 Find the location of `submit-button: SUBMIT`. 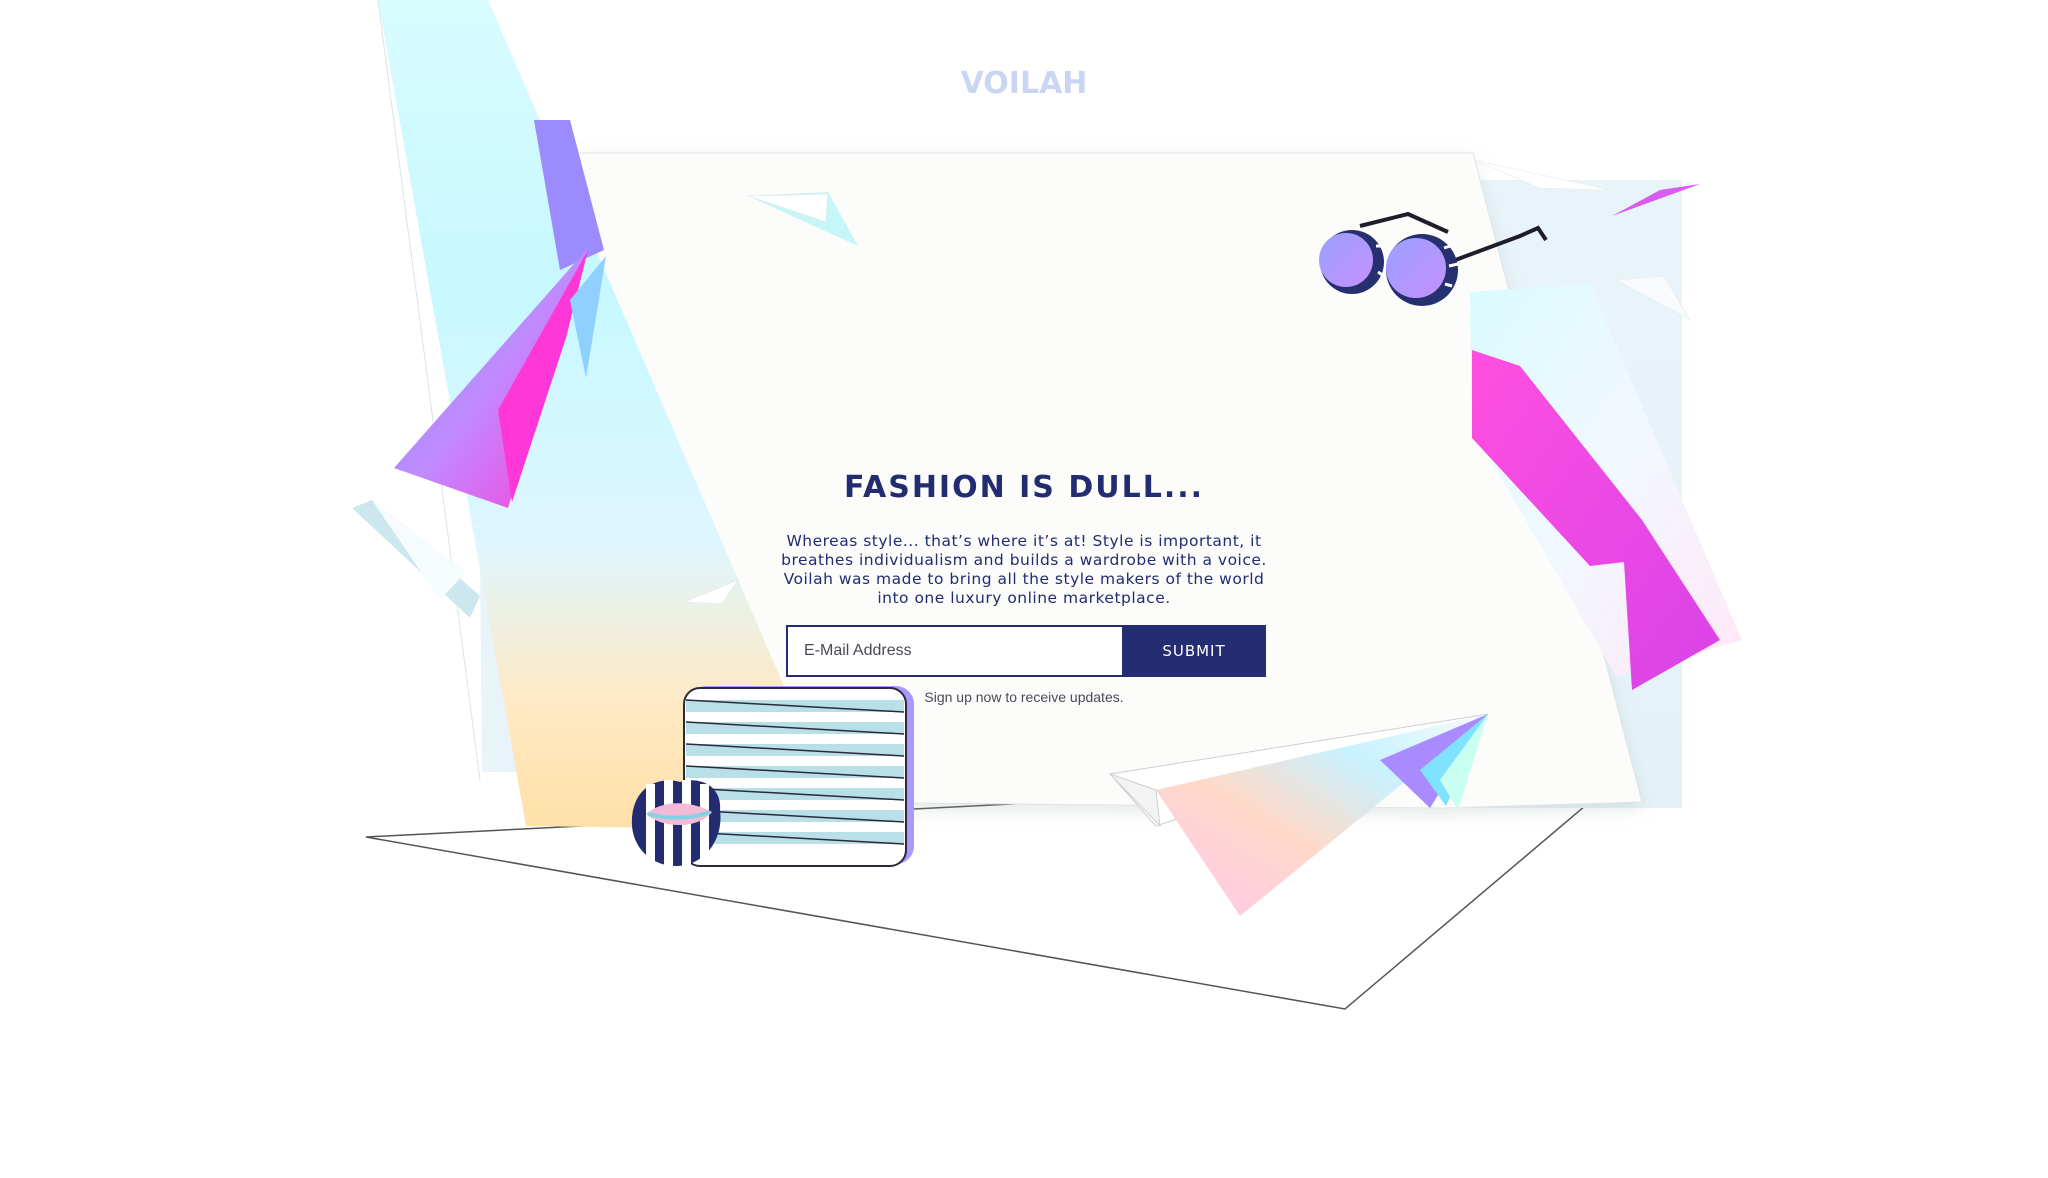

submit-button: SUBMIT is located at coordinates (1194, 651).